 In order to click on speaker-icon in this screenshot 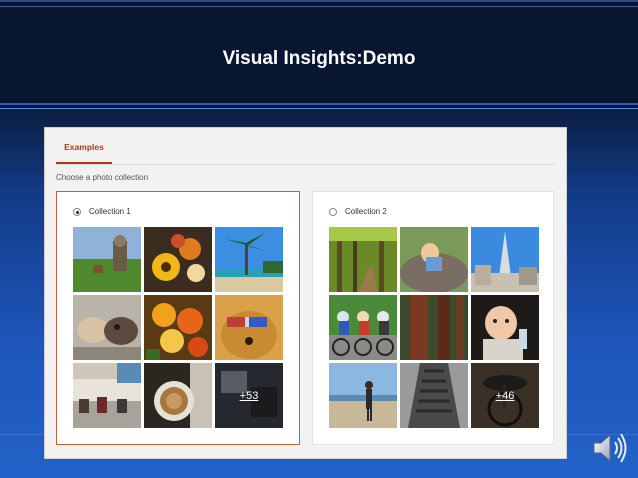, I will do `click(610, 448)`.